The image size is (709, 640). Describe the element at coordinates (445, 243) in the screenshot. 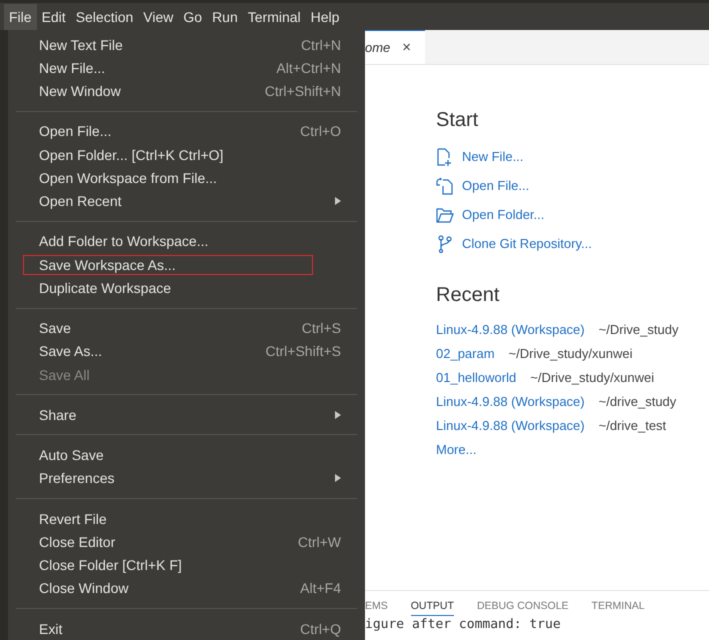

I see `git-branch-icon` at that location.